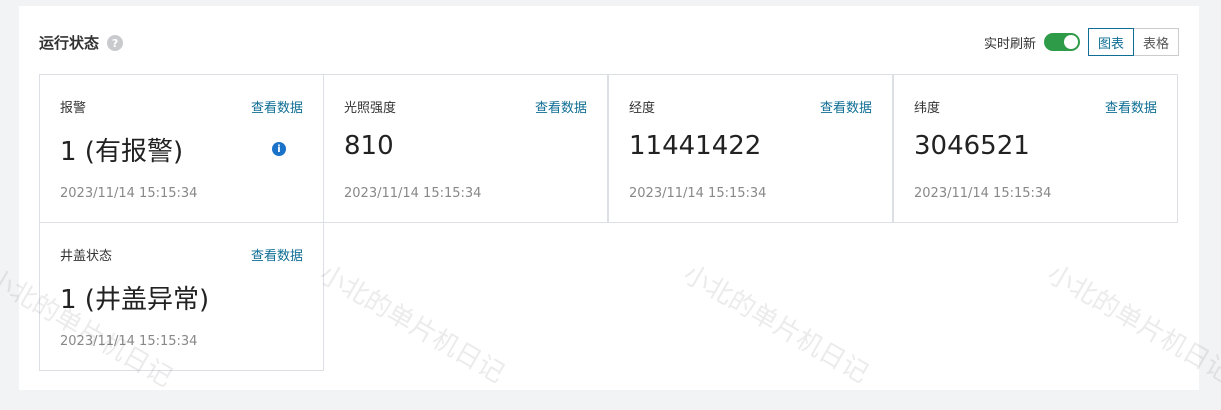  I want to click on toggle-knob, so click(1070, 42).